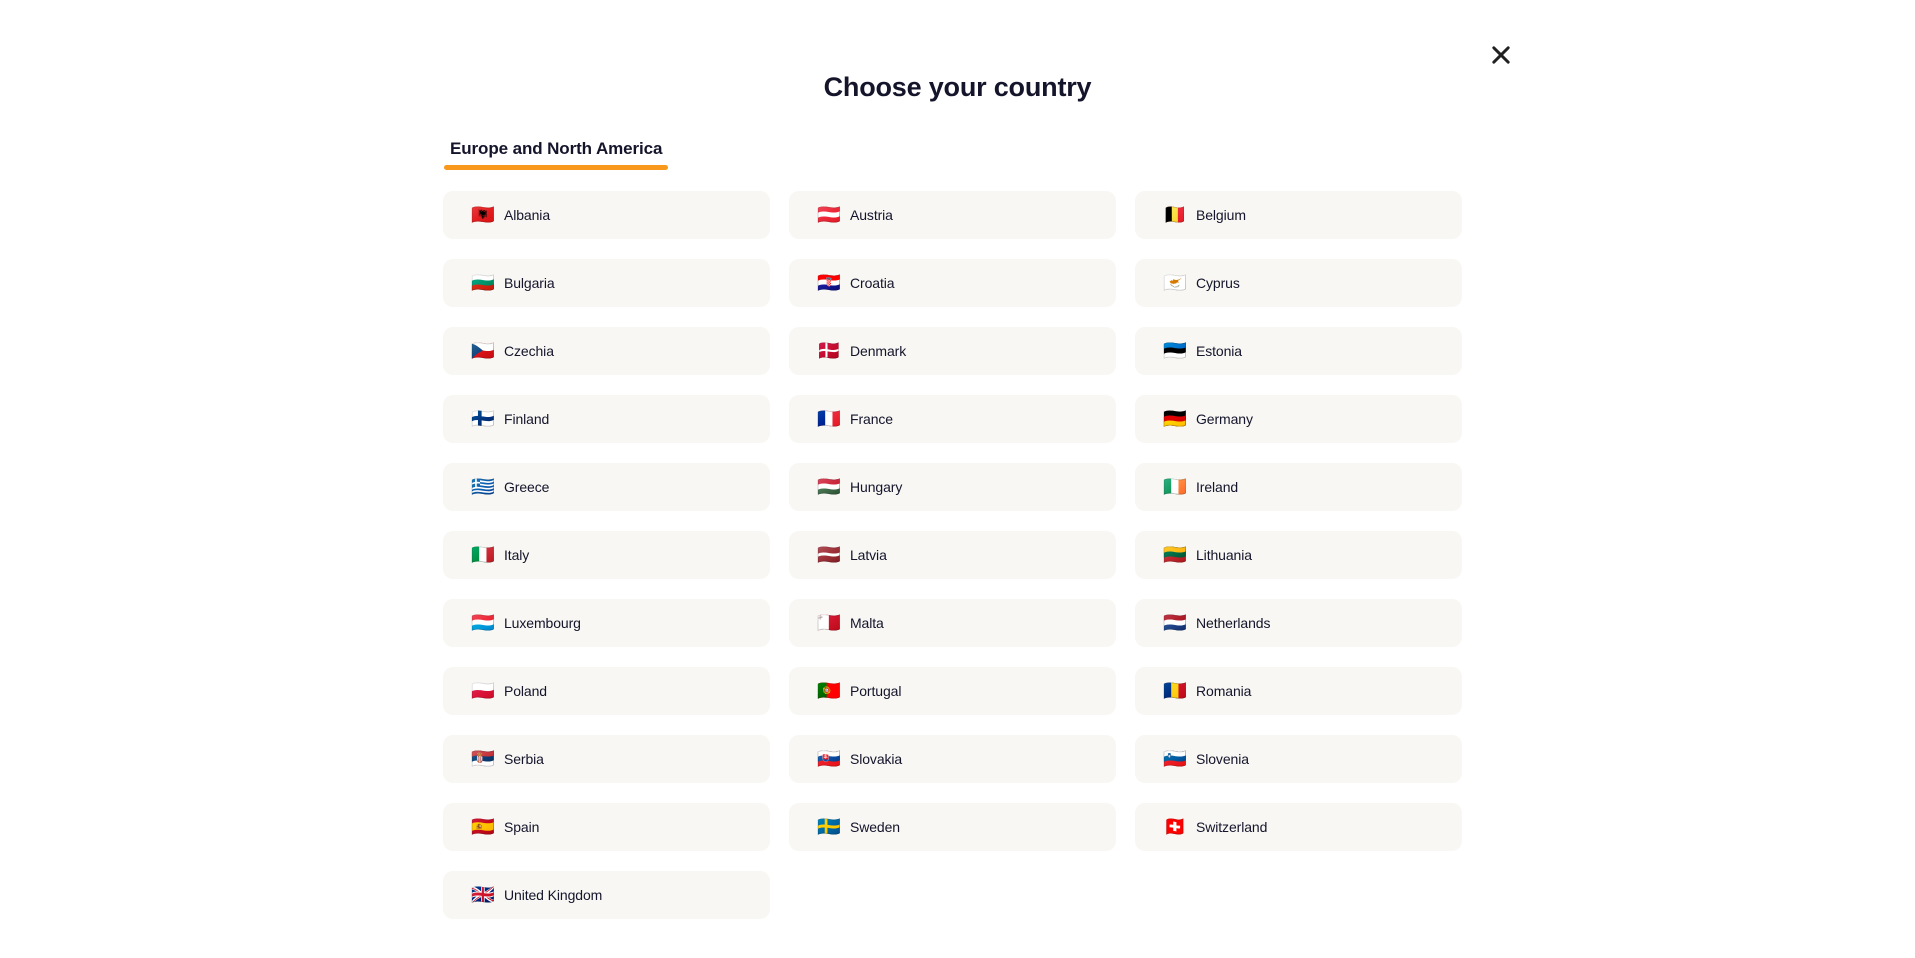  Describe the element at coordinates (524, 759) in the screenshot. I see `country-name-label: Serbia` at that location.